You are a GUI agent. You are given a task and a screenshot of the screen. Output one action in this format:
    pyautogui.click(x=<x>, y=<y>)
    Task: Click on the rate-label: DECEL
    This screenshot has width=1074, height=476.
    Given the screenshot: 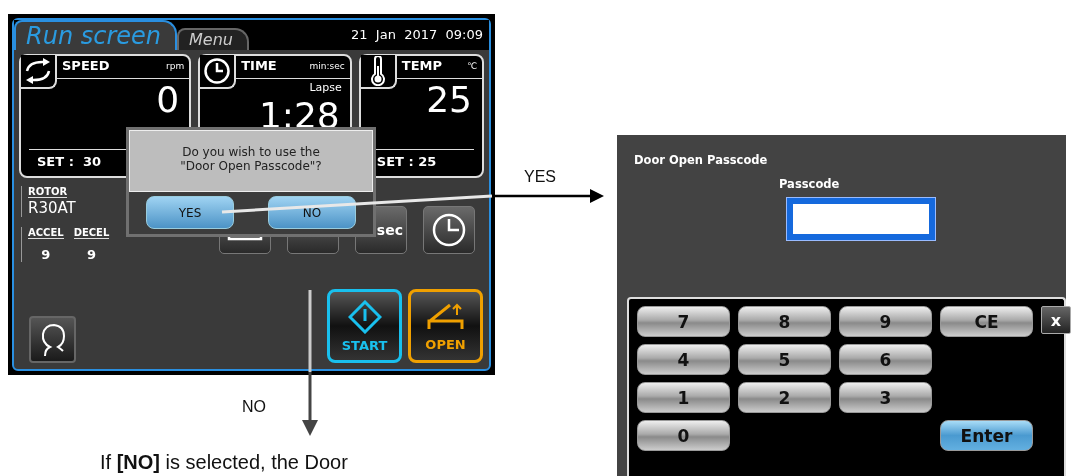 What is the action you would take?
    pyautogui.click(x=91, y=233)
    